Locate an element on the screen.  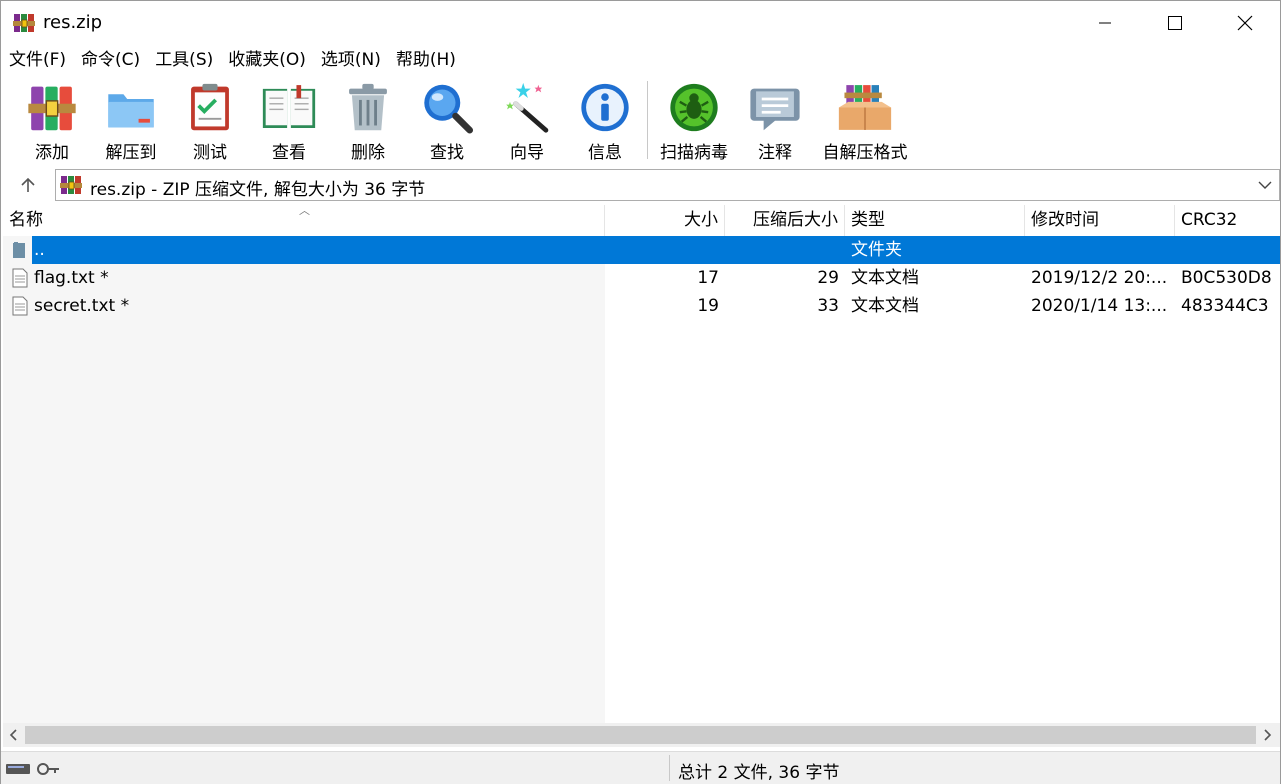
delete-label: 删除 is located at coordinates (368, 153).